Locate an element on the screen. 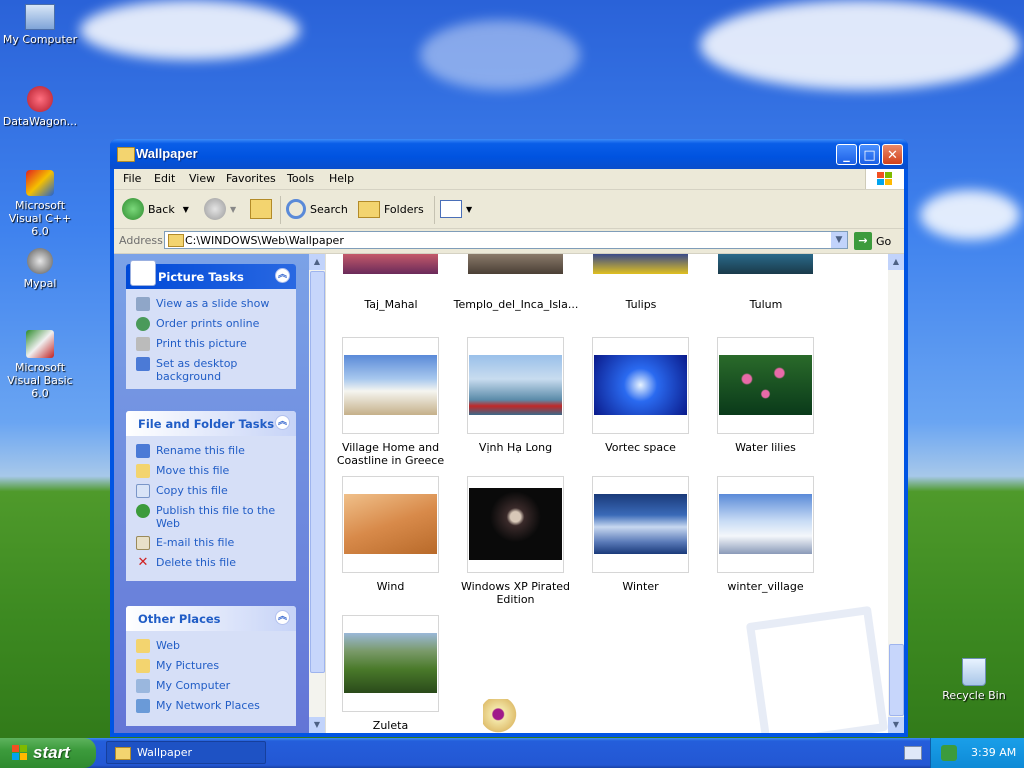 The width and height of the screenshot is (1024, 768). taskbar-item-wallpaper: Wallpaper is located at coordinates (186, 752).